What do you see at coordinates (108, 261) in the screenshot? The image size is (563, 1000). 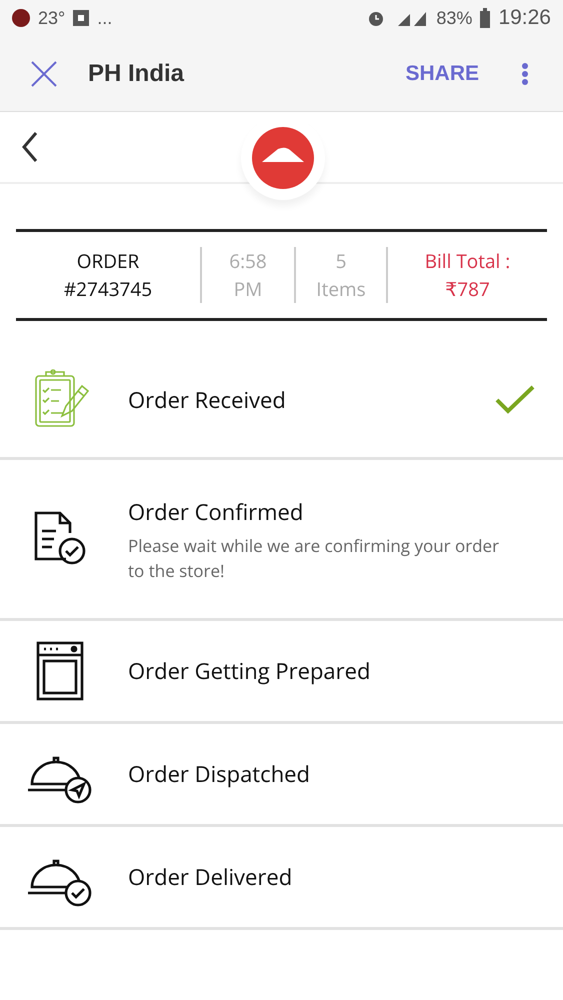 I see `order-label: ORDER` at bounding box center [108, 261].